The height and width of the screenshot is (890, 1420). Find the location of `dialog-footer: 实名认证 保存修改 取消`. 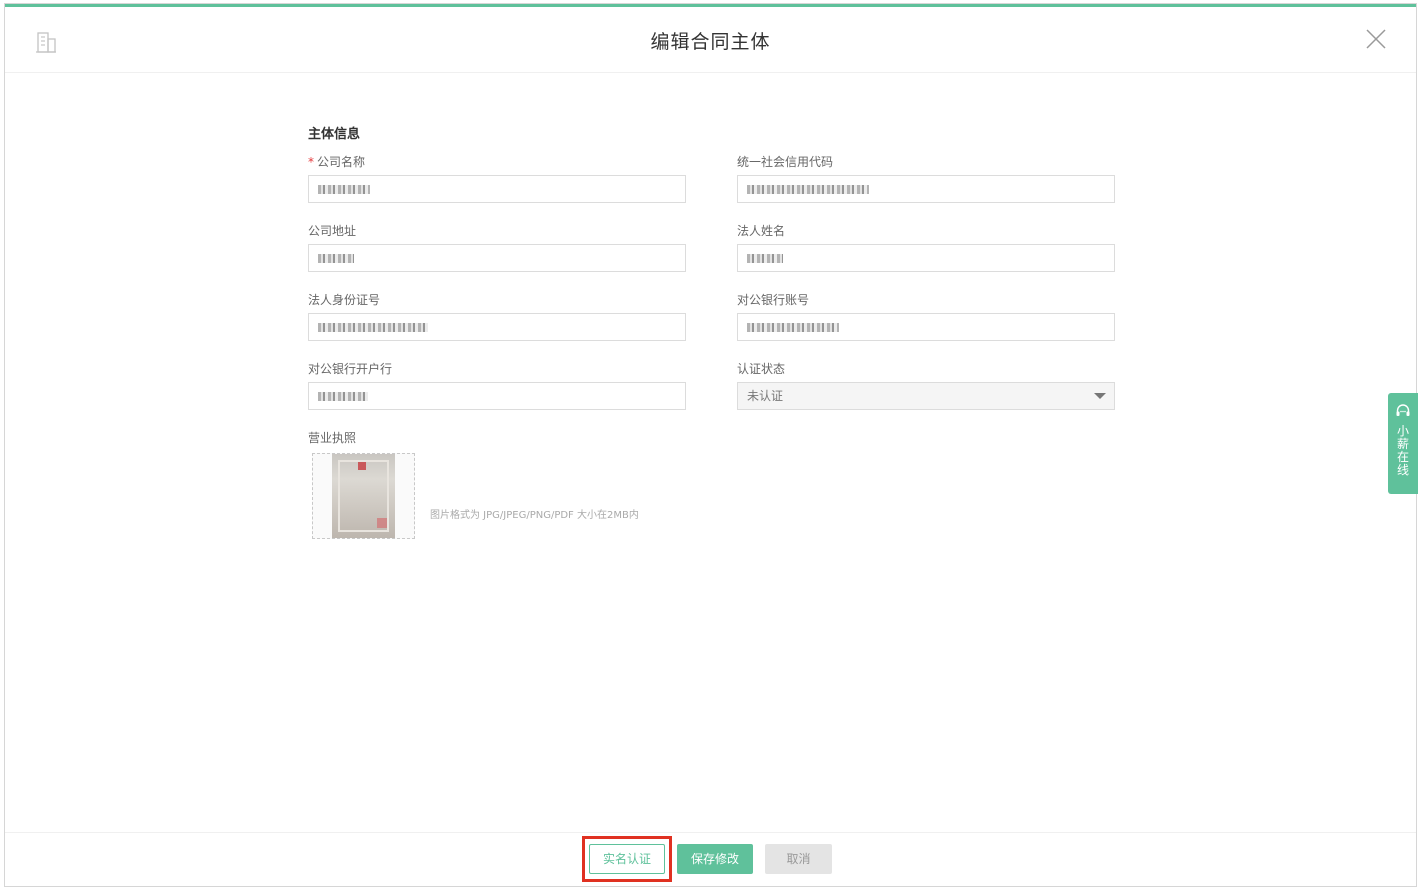

dialog-footer: 实名认证 保存修改 取消 is located at coordinates (710, 859).